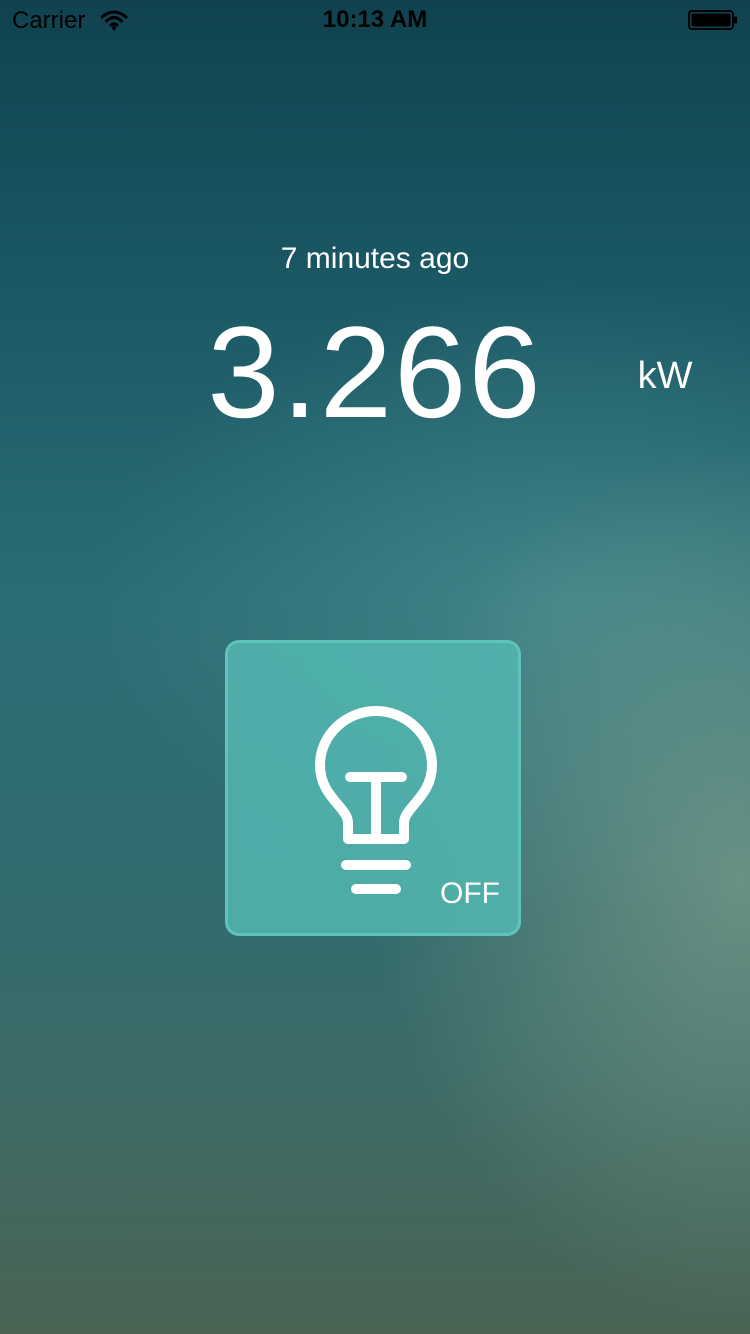 The height and width of the screenshot is (1334, 750). What do you see at coordinates (375, 258) in the screenshot?
I see `last-updated-label: 7 minutes ago` at bounding box center [375, 258].